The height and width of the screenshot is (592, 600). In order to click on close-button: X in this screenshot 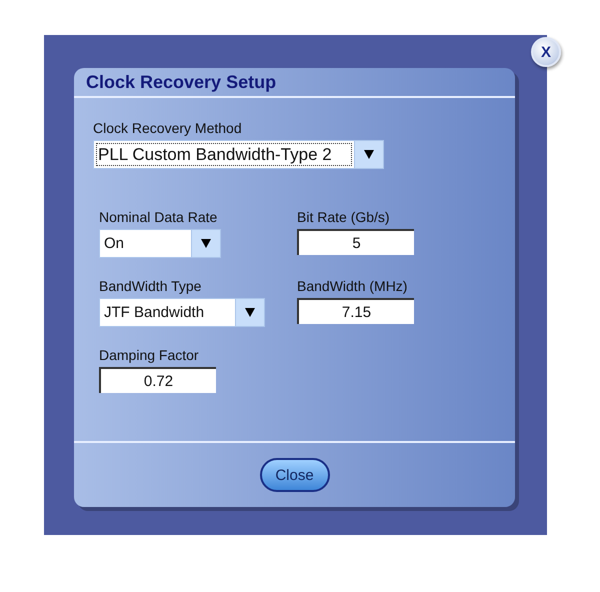, I will do `click(546, 52)`.